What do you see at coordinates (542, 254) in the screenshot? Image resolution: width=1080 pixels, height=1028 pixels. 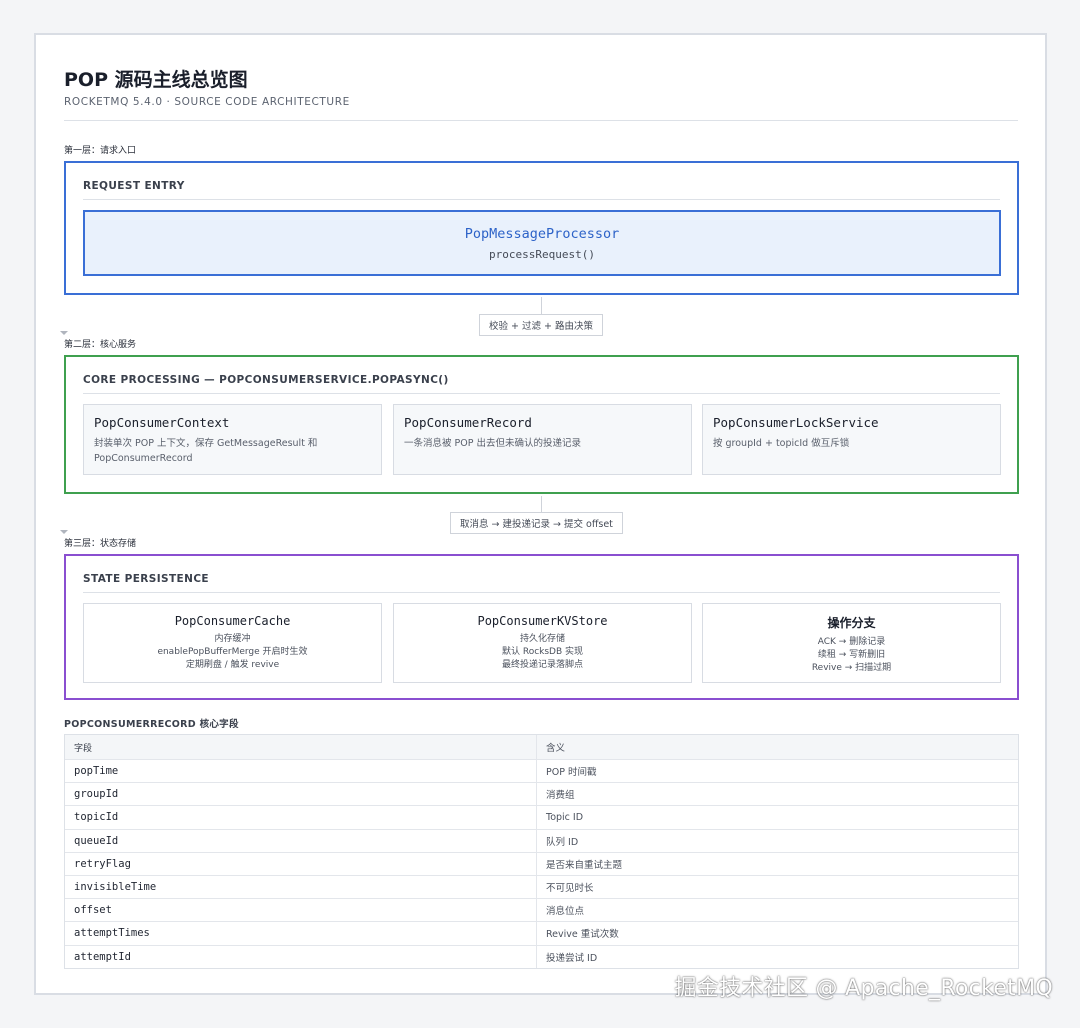 I see `processor-method: processRequest()` at bounding box center [542, 254].